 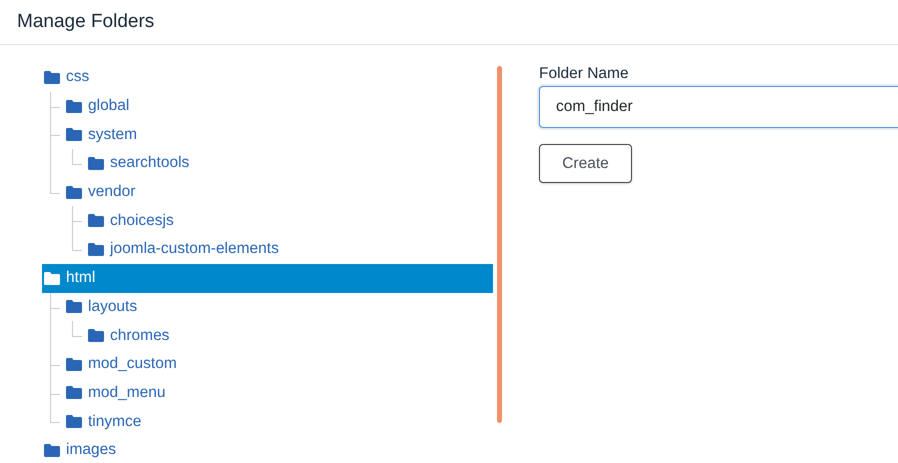 I want to click on field-label: Folder Name, so click(x=584, y=74).